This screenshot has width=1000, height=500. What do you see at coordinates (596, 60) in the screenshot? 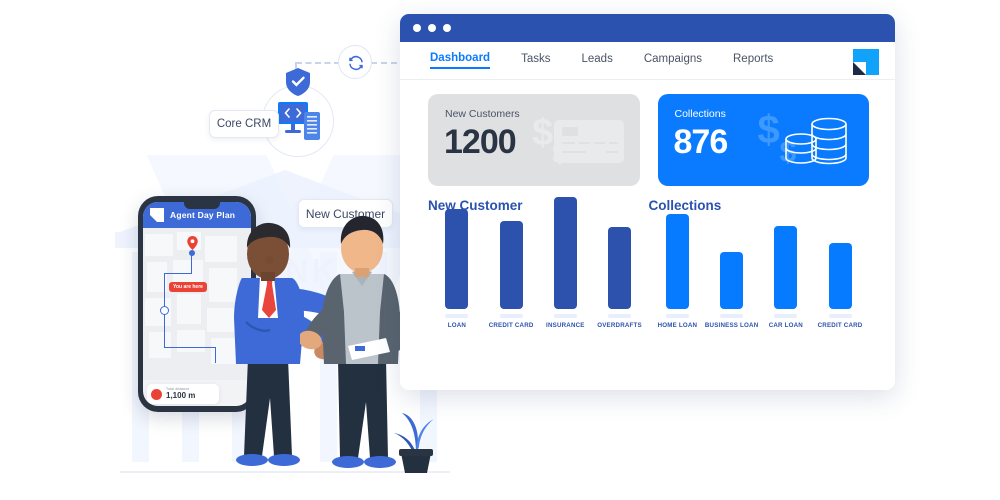
I see `tab-leads: Leads` at bounding box center [596, 60].